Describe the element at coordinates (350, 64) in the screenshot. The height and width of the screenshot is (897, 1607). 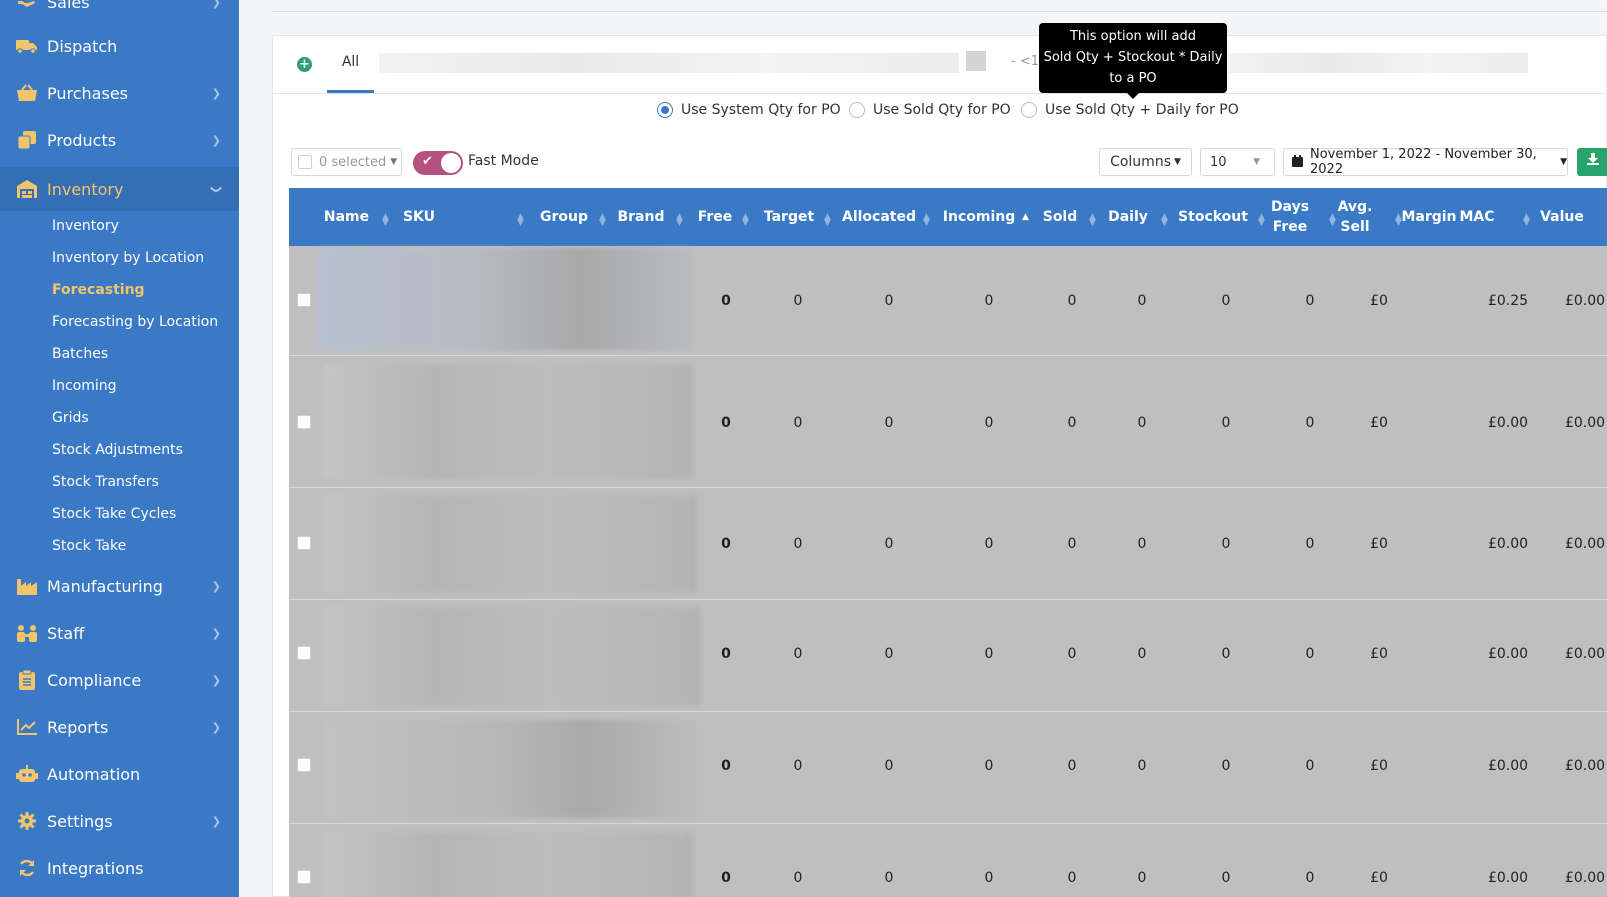
I see `tab-all: All` at that location.